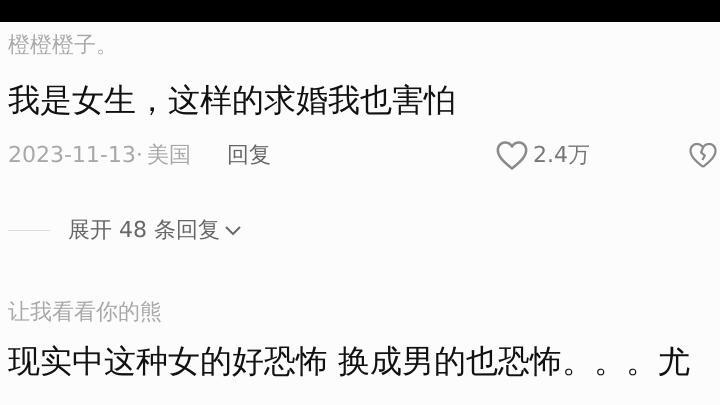  What do you see at coordinates (63, 46) in the screenshot?
I see `username: 橙橙橙子。` at bounding box center [63, 46].